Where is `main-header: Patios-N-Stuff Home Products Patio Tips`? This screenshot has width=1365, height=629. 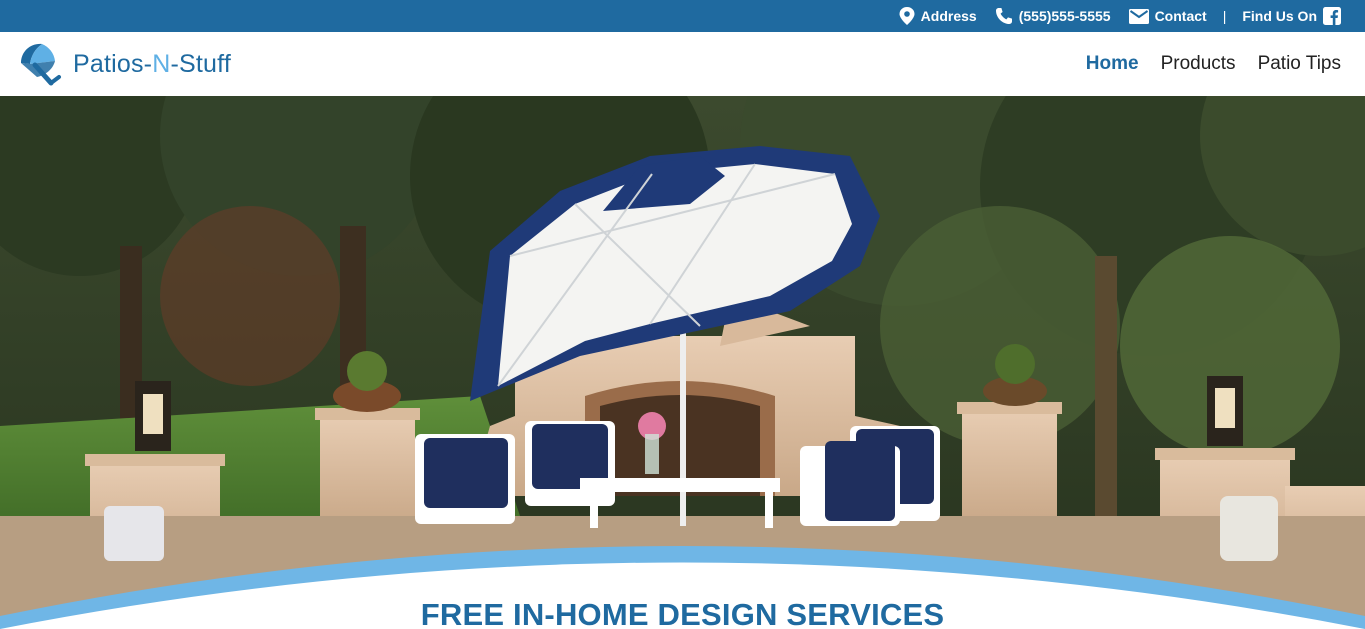 main-header: Patios-N-Stuff Home Products Patio Tips is located at coordinates (682, 64).